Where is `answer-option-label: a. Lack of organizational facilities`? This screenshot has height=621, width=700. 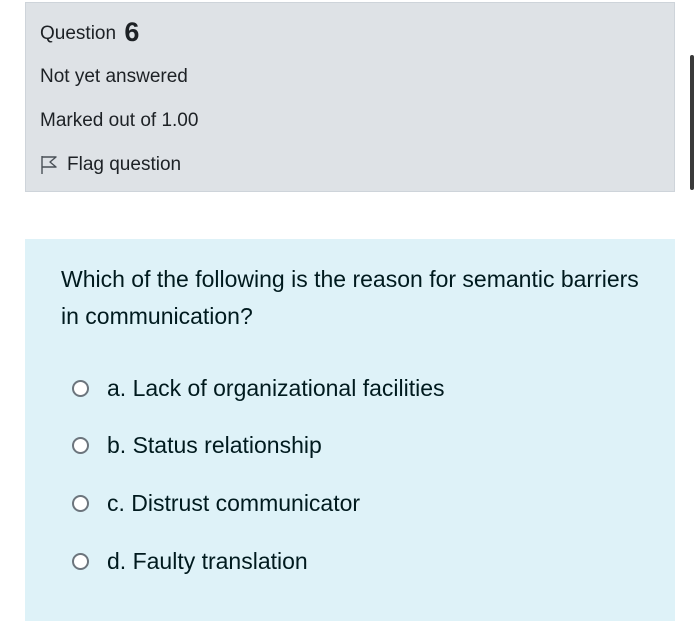
answer-option-label: a. Lack of organizational facilities is located at coordinates (276, 388).